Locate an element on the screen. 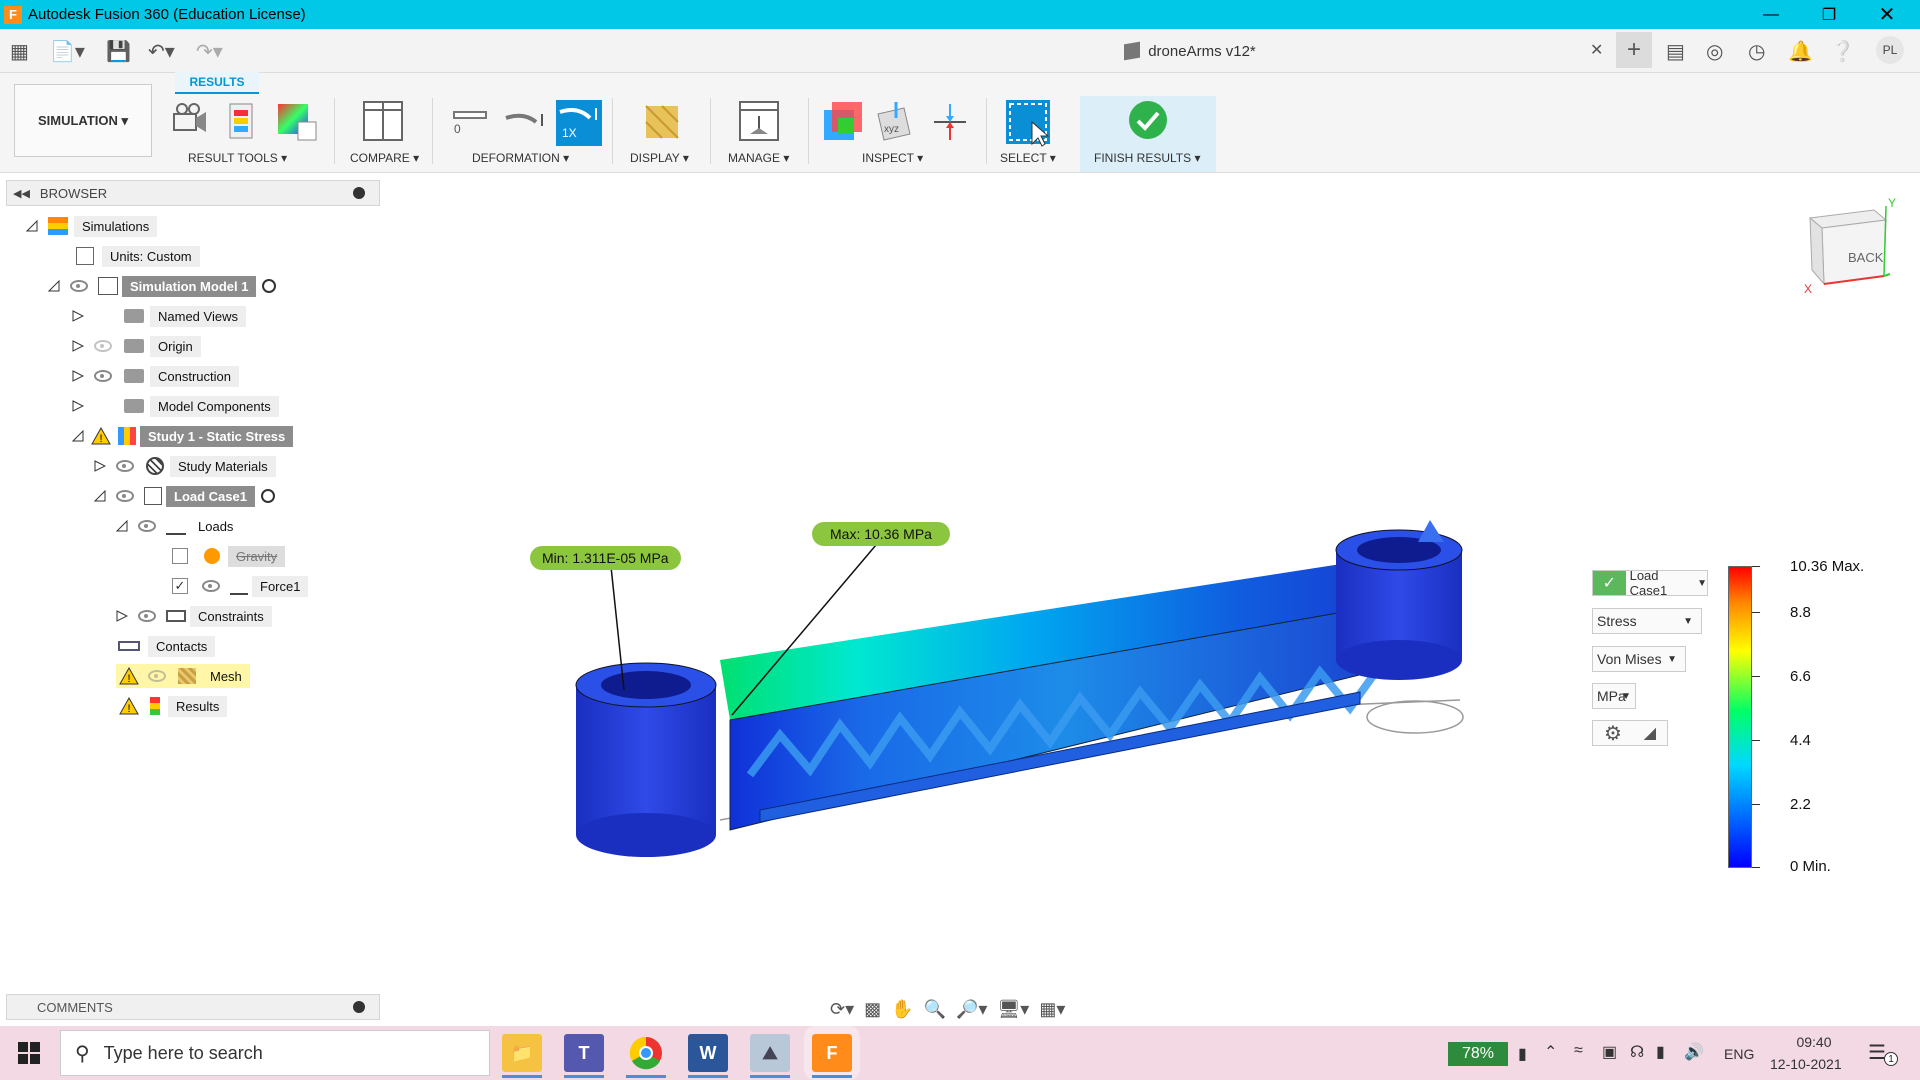 This screenshot has width=1920, height=1080. group-result-tools: RESULT TOOLS ▾ is located at coordinates (237, 158).